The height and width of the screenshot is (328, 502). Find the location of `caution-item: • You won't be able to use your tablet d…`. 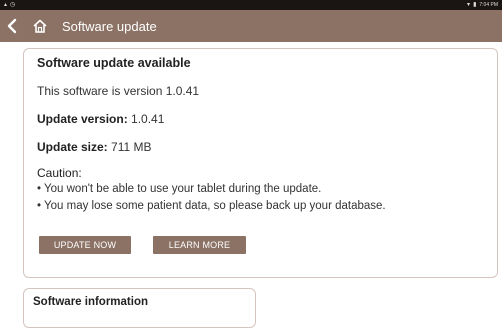

caution-item: • You won't be able to use your tablet d… is located at coordinates (179, 189).